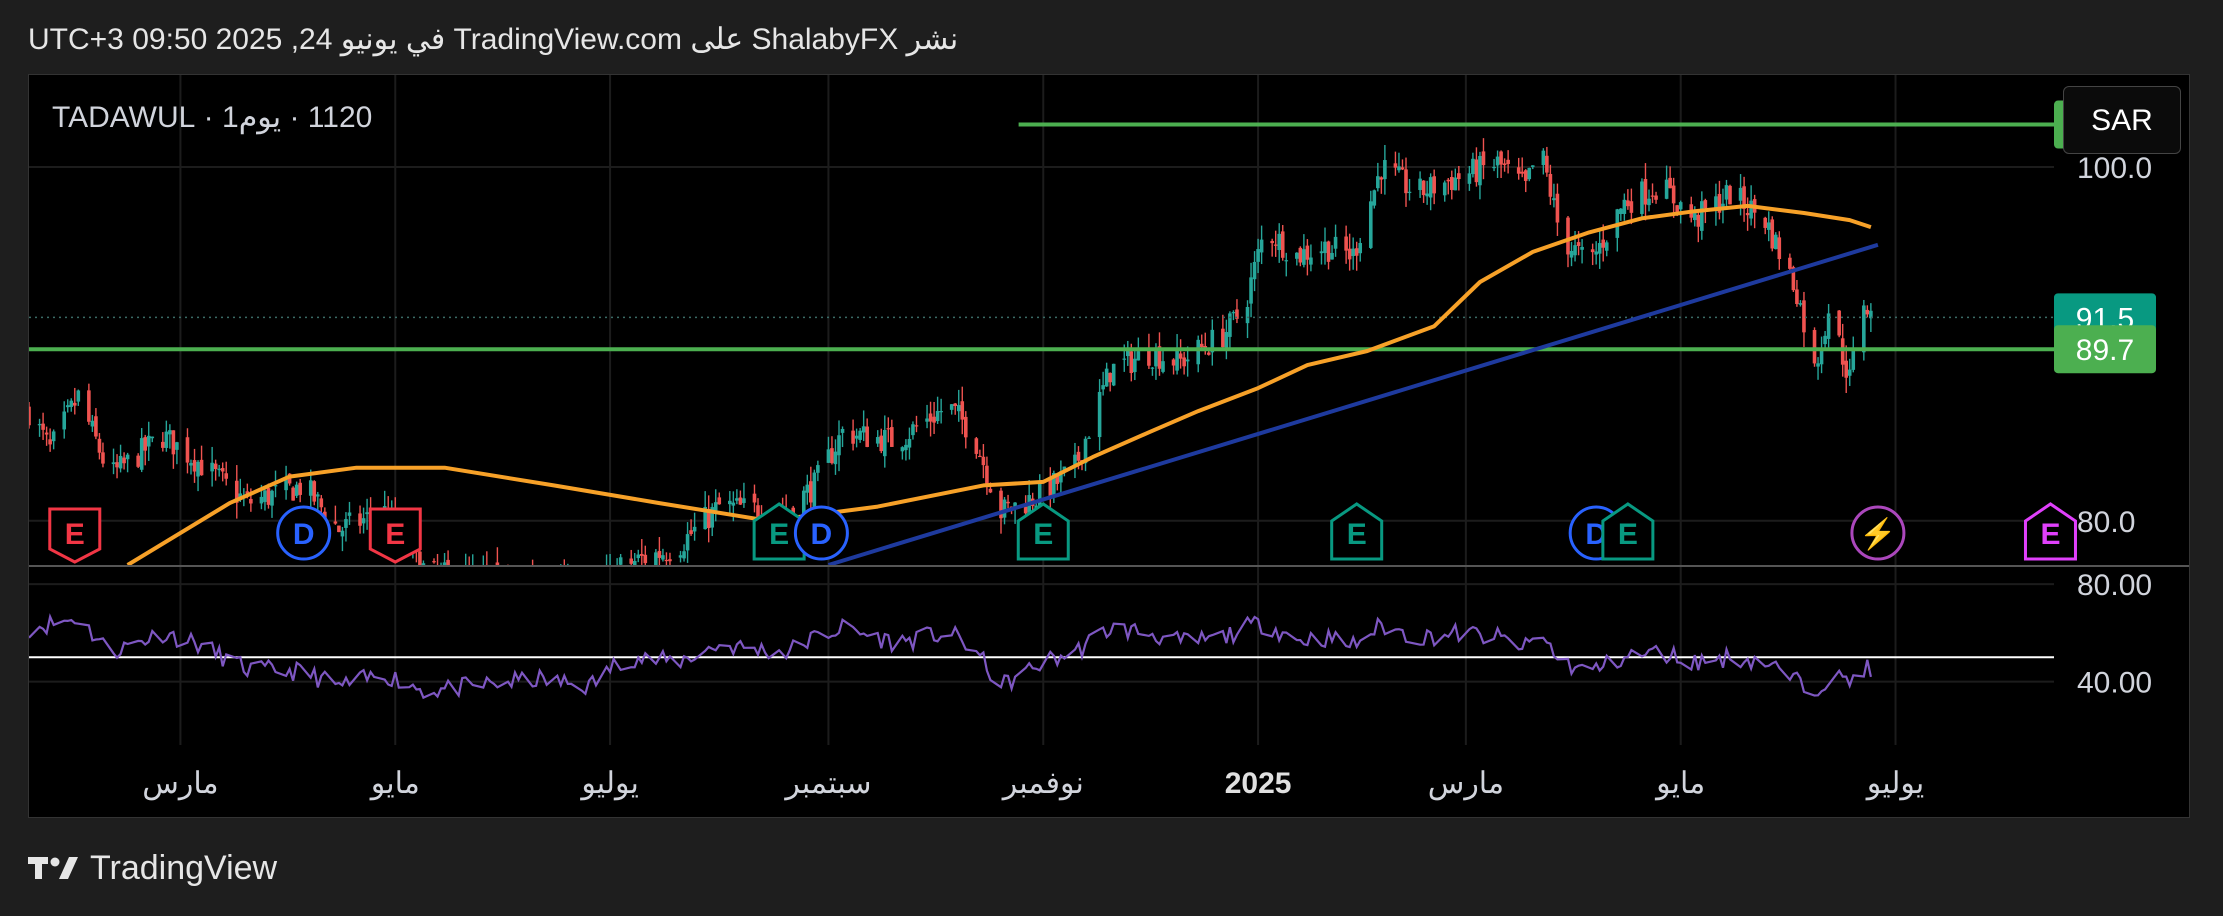 The height and width of the screenshot is (916, 2223). What do you see at coordinates (2122, 120) in the screenshot?
I see `currency-button: SAR` at bounding box center [2122, 120].